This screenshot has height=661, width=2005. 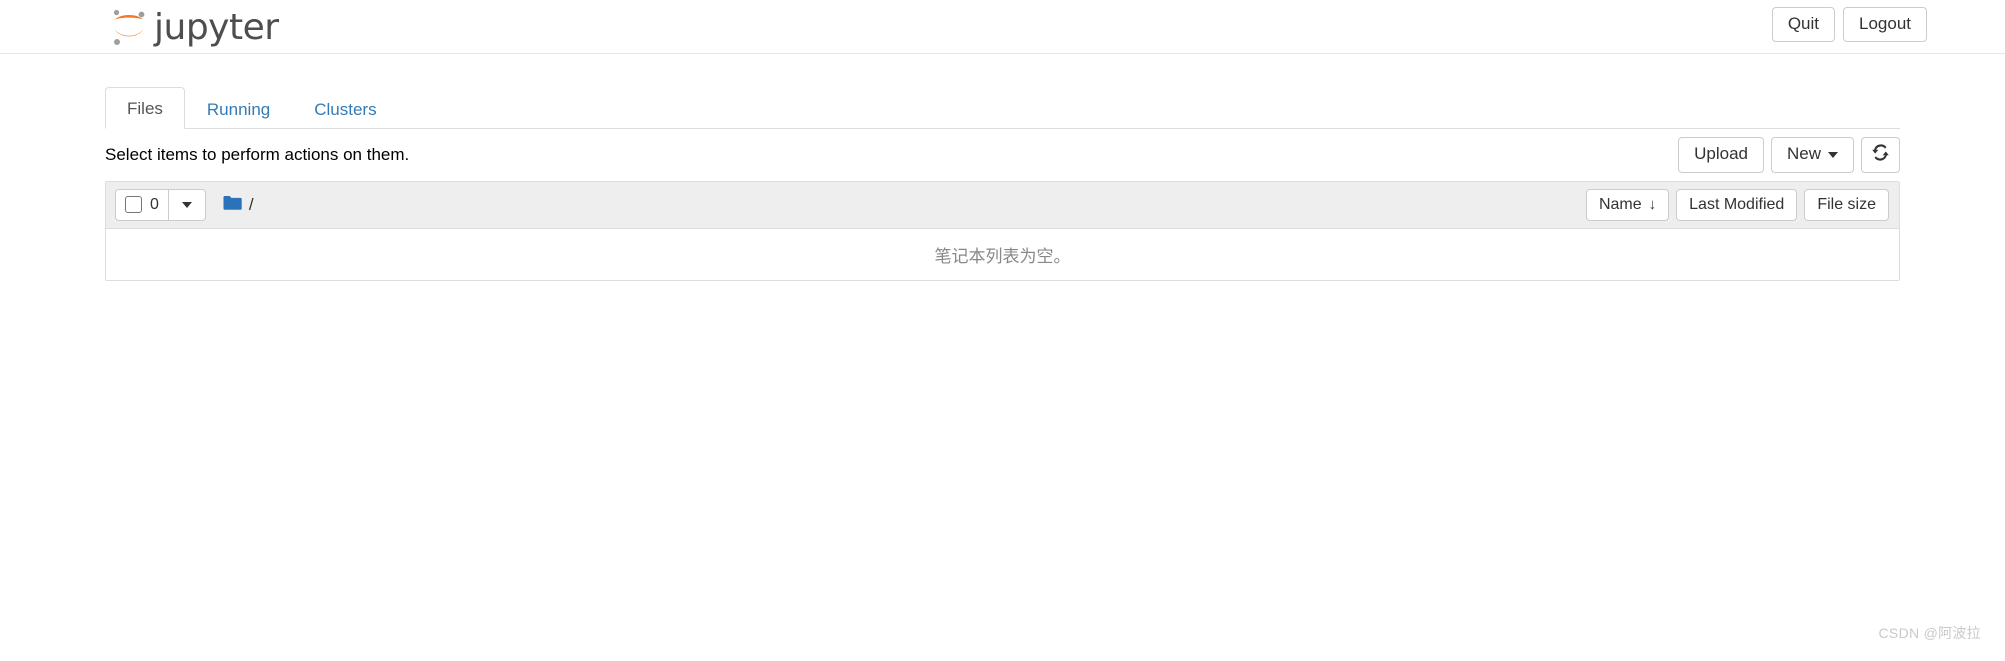 I want to click on sort-by-last-modified-button: Last Modified, so click(x=1737, y=205).